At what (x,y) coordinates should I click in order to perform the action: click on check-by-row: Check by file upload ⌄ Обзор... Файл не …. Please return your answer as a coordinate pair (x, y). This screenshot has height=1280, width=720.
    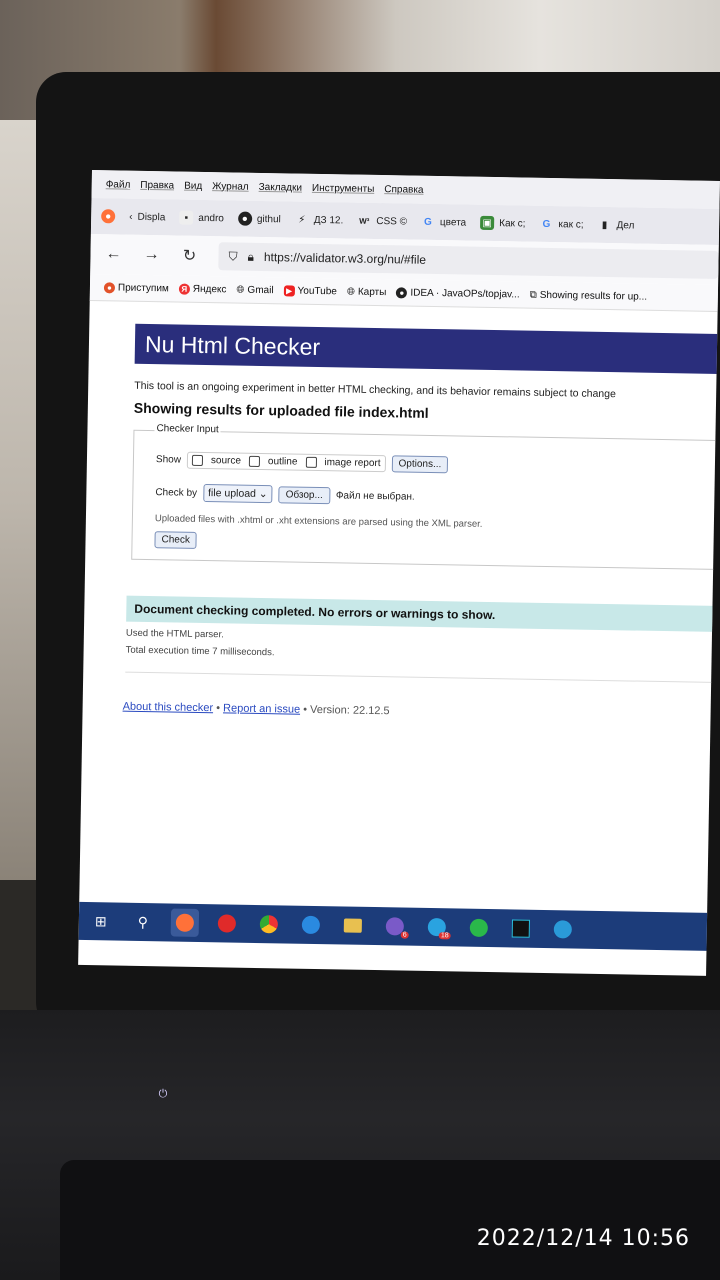
    Looking at the image, I should click on (285, 494).